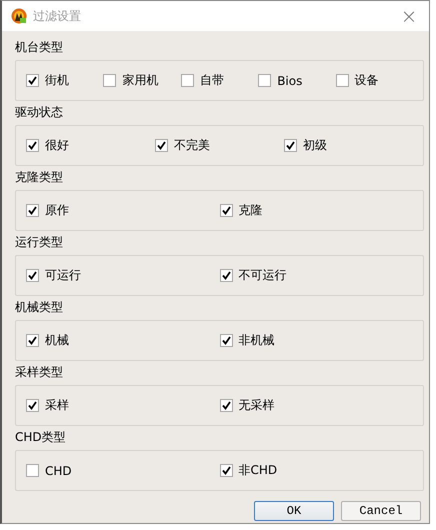 The height and width of the screenshot is (530, 436). What do you see at coordinates (381, 511) in the screenshot?
I see `dialog-button: Cancel` at bounding box center [381, 511].